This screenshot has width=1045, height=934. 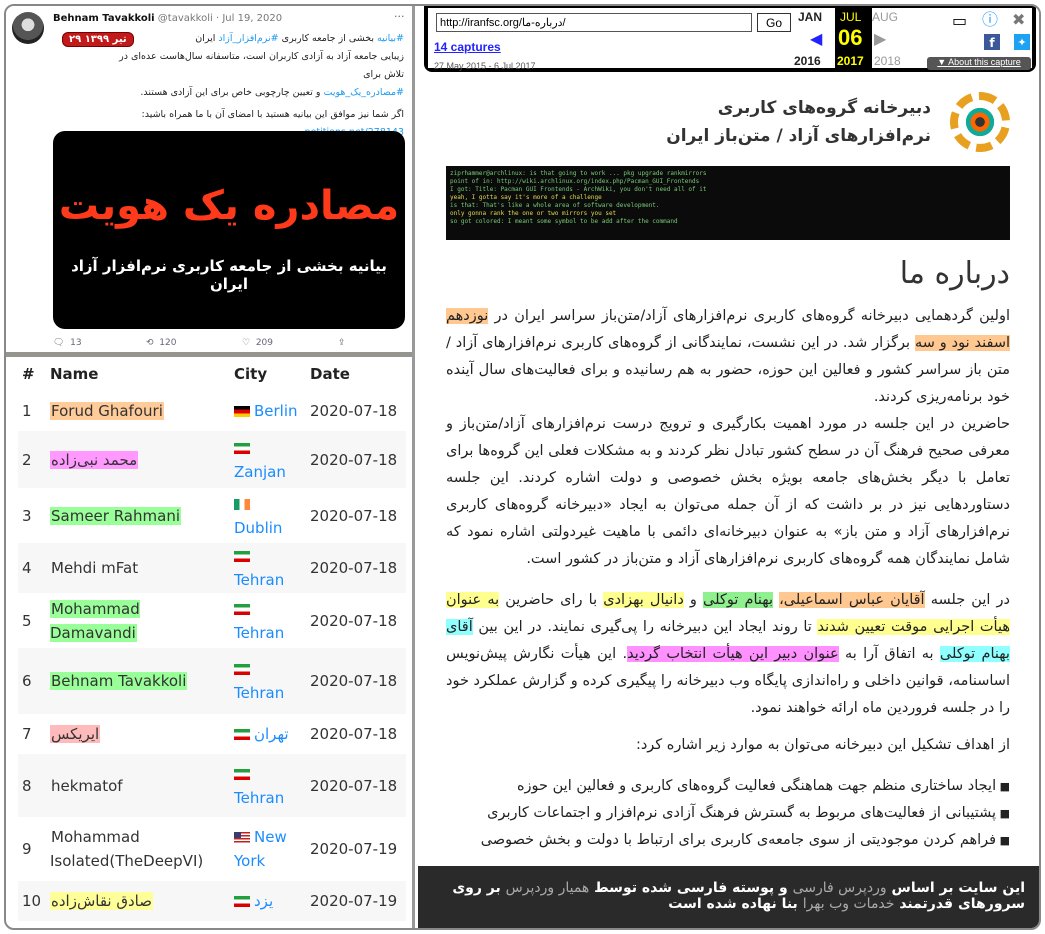 I want to click on help-icon: ⓘ, so click(x=990, y=20).